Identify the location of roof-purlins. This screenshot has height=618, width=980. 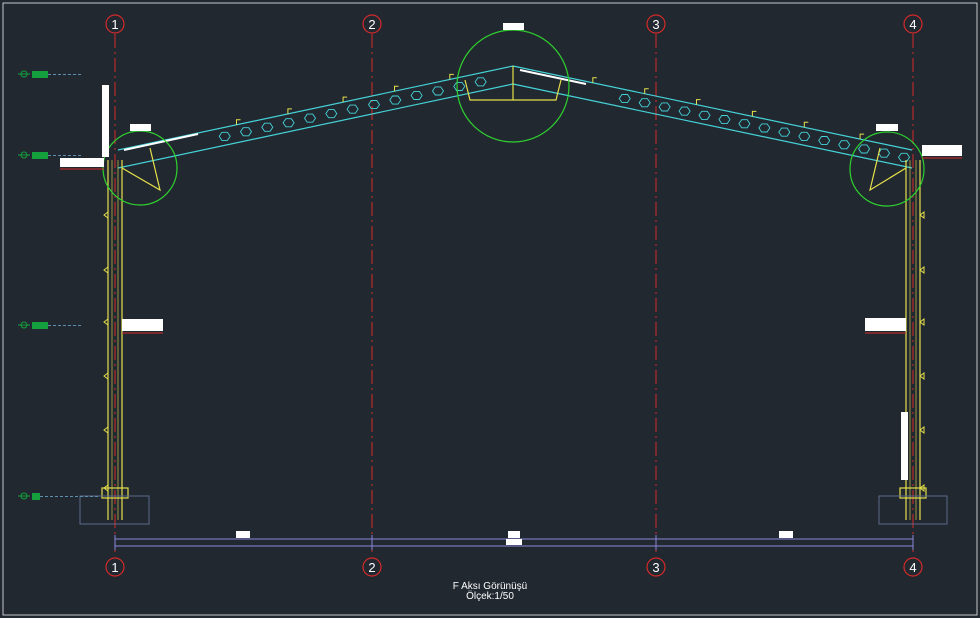
(550, 106).